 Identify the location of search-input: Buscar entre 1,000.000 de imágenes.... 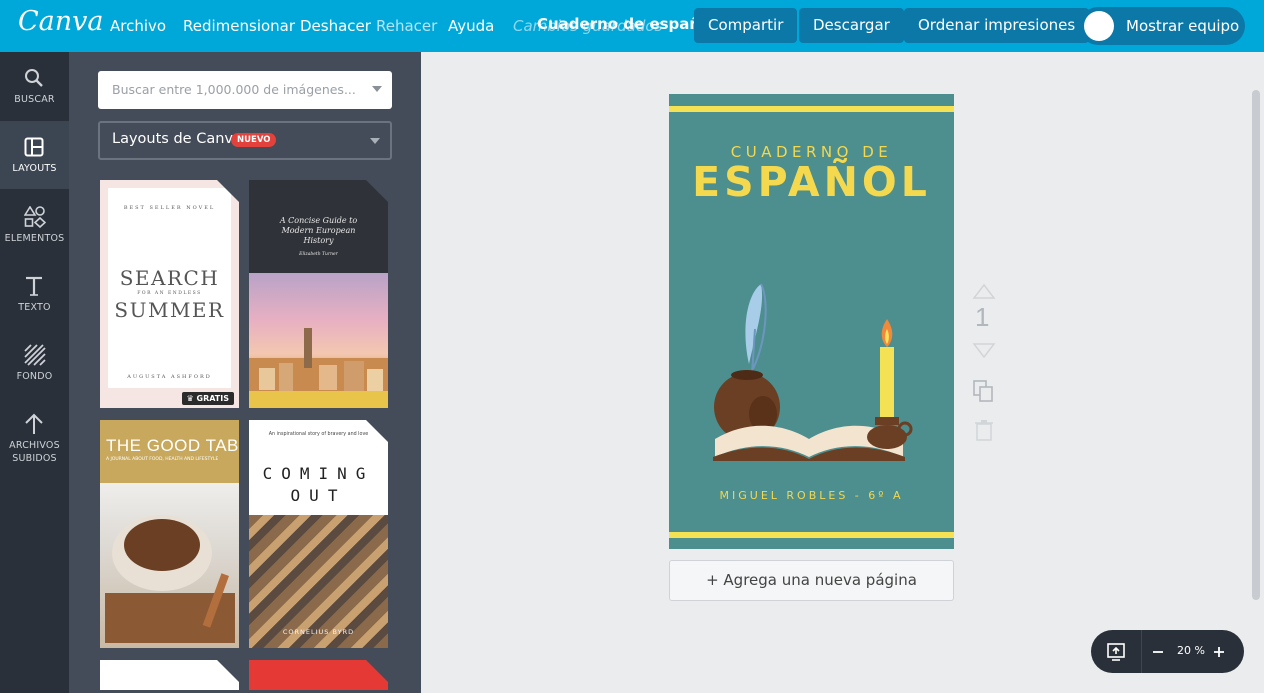
(245, 90).